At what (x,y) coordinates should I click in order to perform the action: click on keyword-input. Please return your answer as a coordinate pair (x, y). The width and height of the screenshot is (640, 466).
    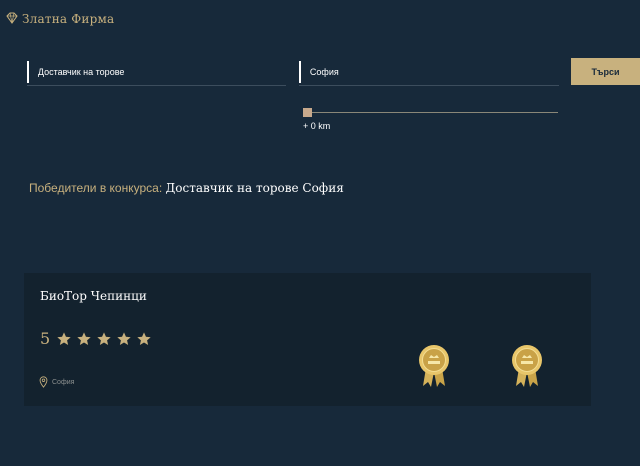
    Looking at the image, I should click on (161, 71).